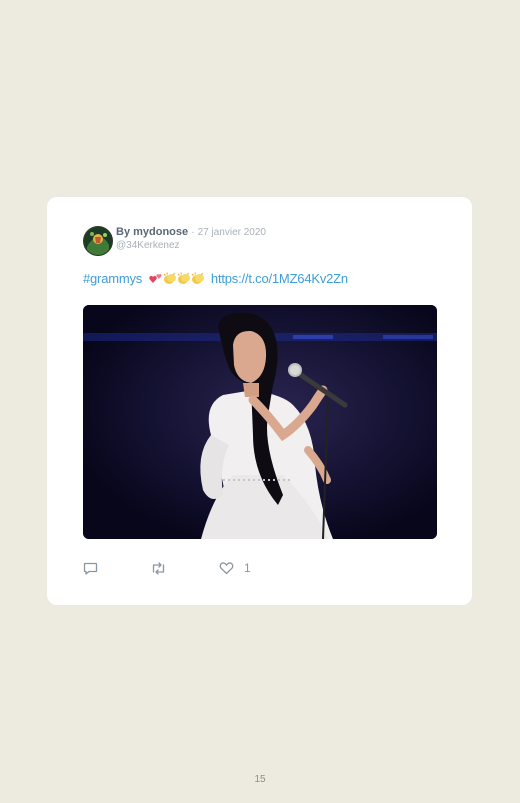  Describe the element at coordinates (155, 278) in the screenshot. I see `two-hearts-emoji` at that location.